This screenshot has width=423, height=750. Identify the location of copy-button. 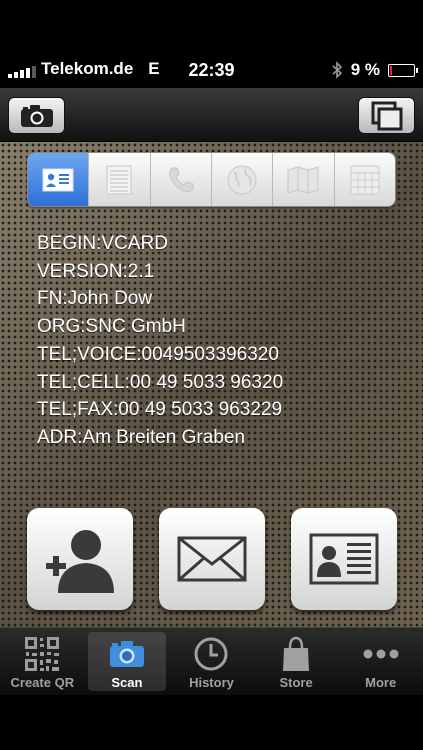
(386, 115).